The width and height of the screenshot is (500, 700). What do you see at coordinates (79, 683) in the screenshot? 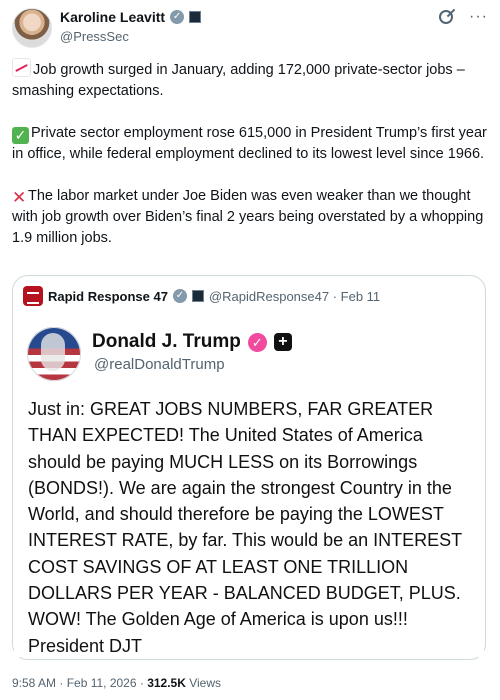
I see `post-timestamp: 9:58 AM · Feb 11, 2026 ·` at bounding box center [79, 683].